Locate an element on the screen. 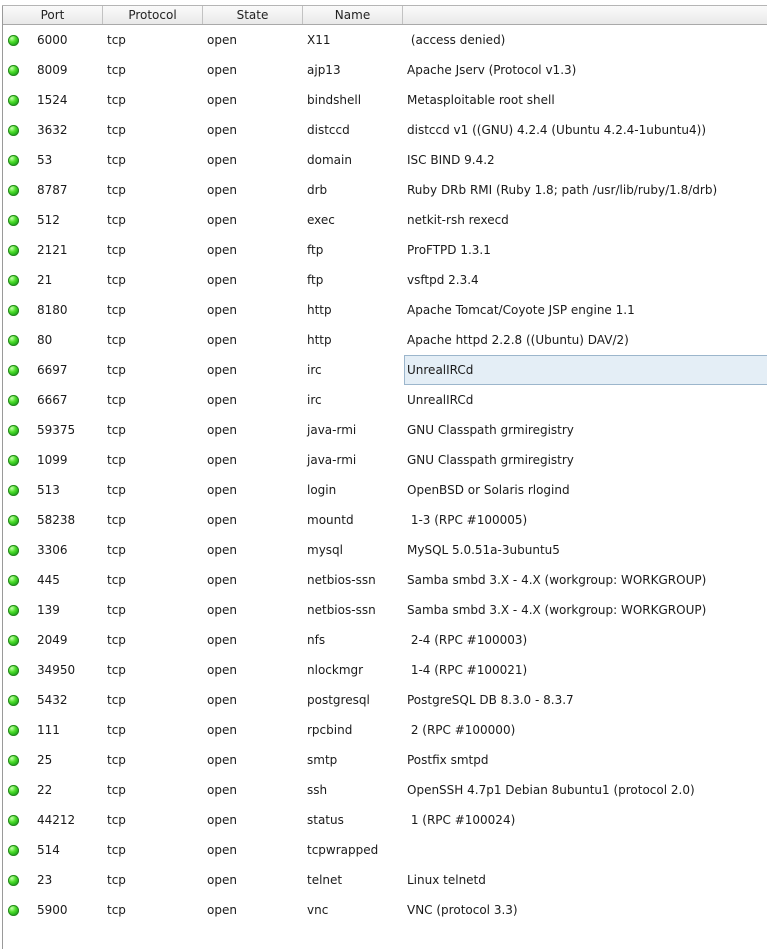 Image resolution: width=767 pixels, height=949 pixels. port-cell: 139 is located at coordinates (48, 610).